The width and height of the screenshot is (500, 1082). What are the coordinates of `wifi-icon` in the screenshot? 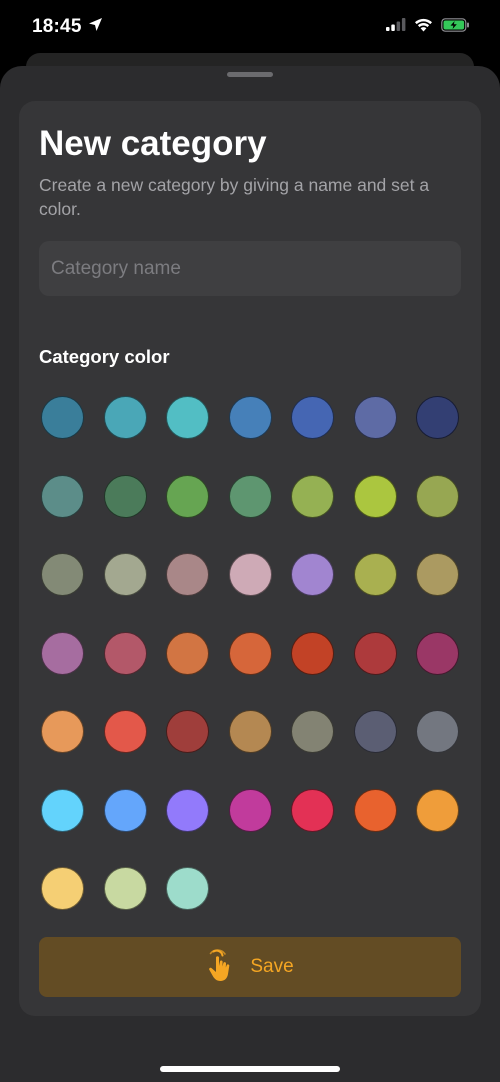 It's located at (423, 27).